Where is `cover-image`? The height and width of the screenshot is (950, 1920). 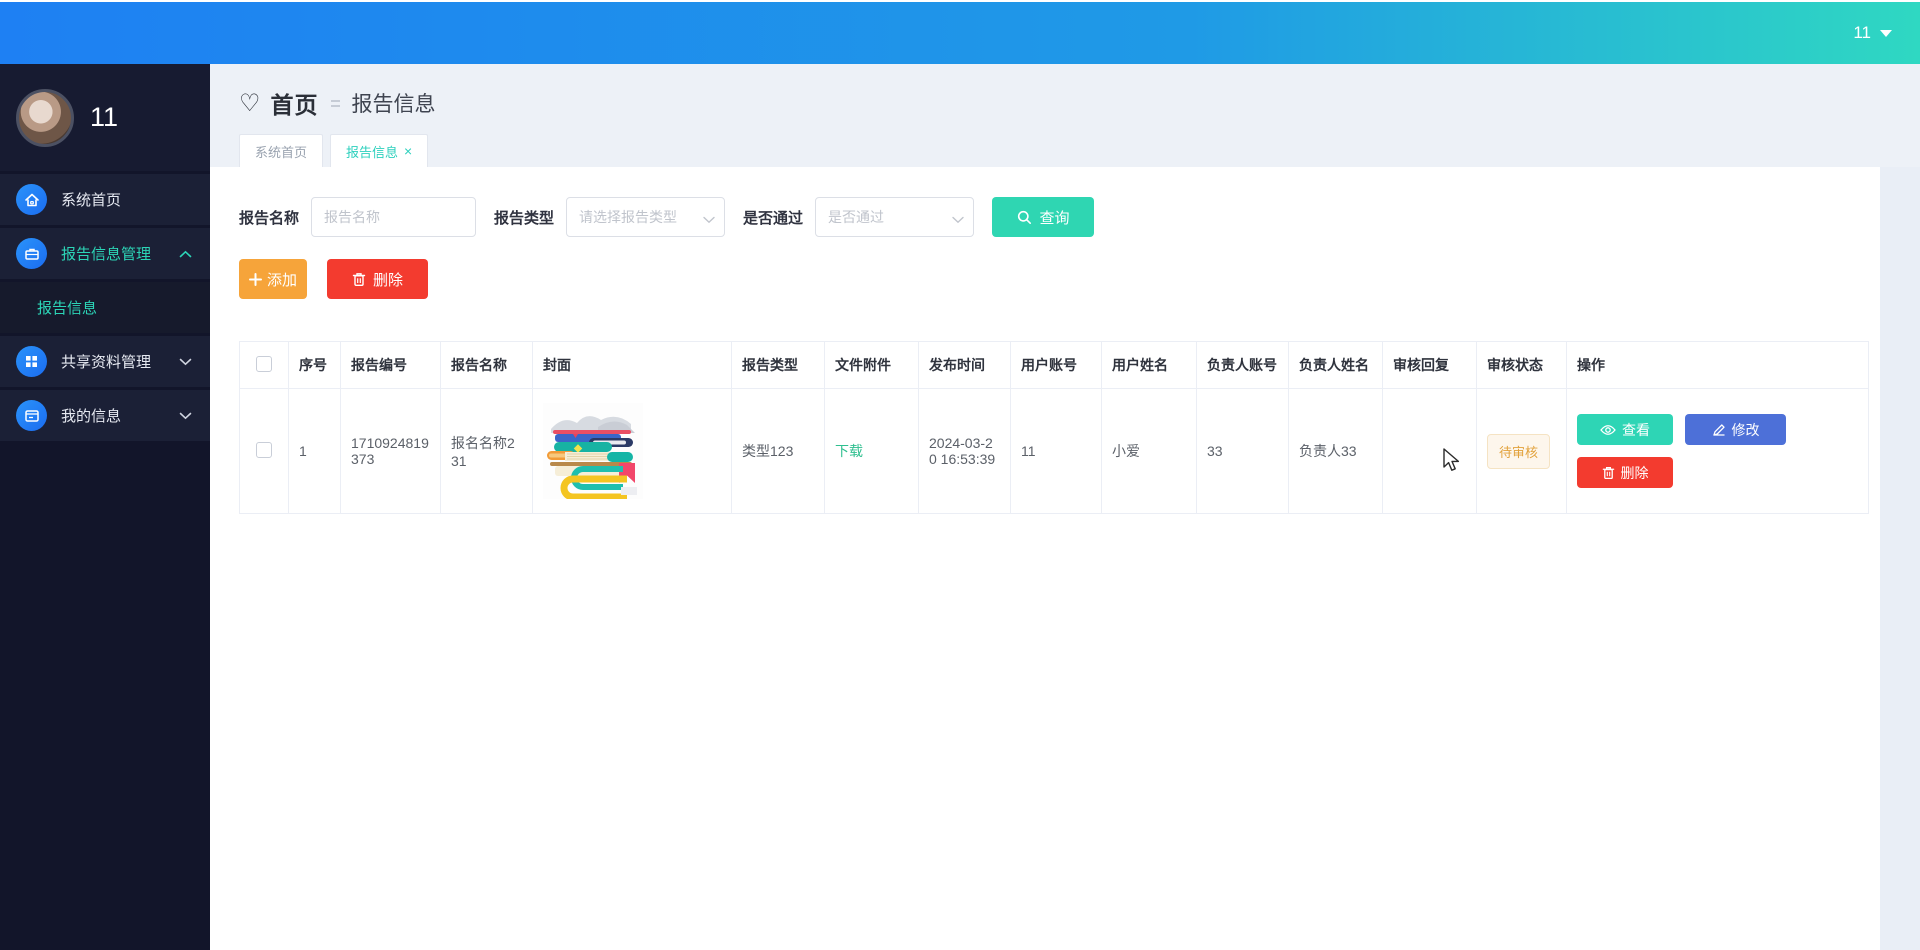
cover-image is located at coordinates (593, 451).